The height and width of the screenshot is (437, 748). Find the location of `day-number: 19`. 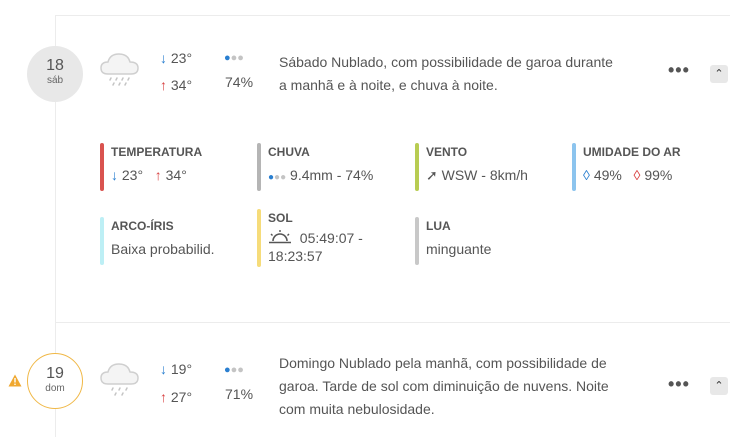

day-number: 19 is located at coordinates (55, 373).